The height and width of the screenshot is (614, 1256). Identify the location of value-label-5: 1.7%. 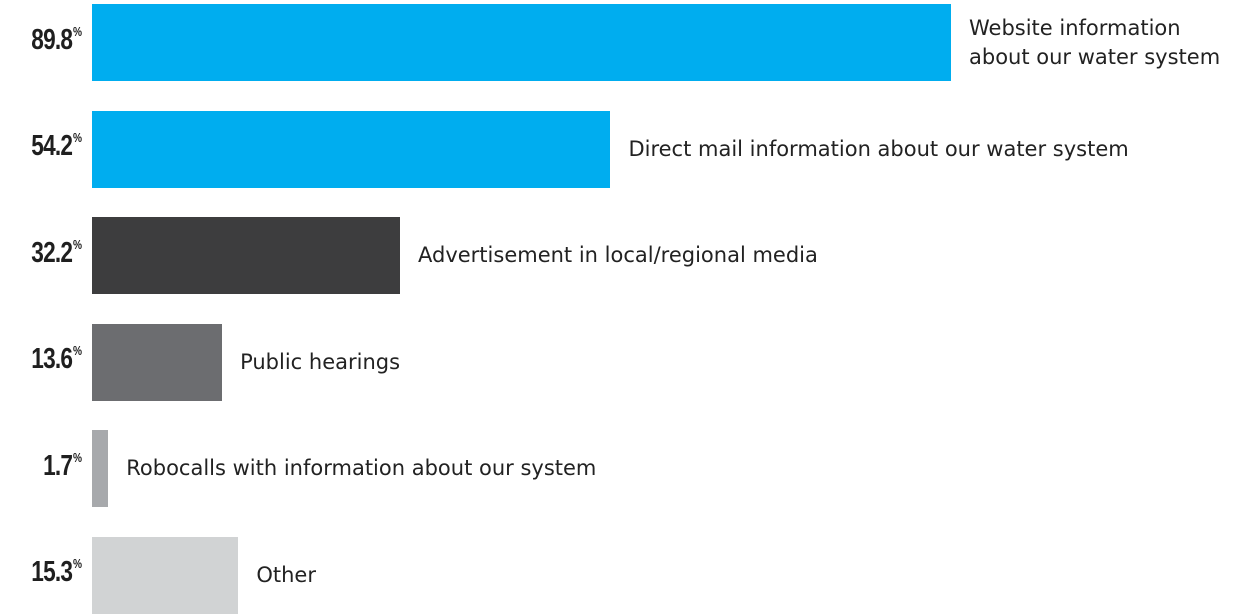
(50, 466).